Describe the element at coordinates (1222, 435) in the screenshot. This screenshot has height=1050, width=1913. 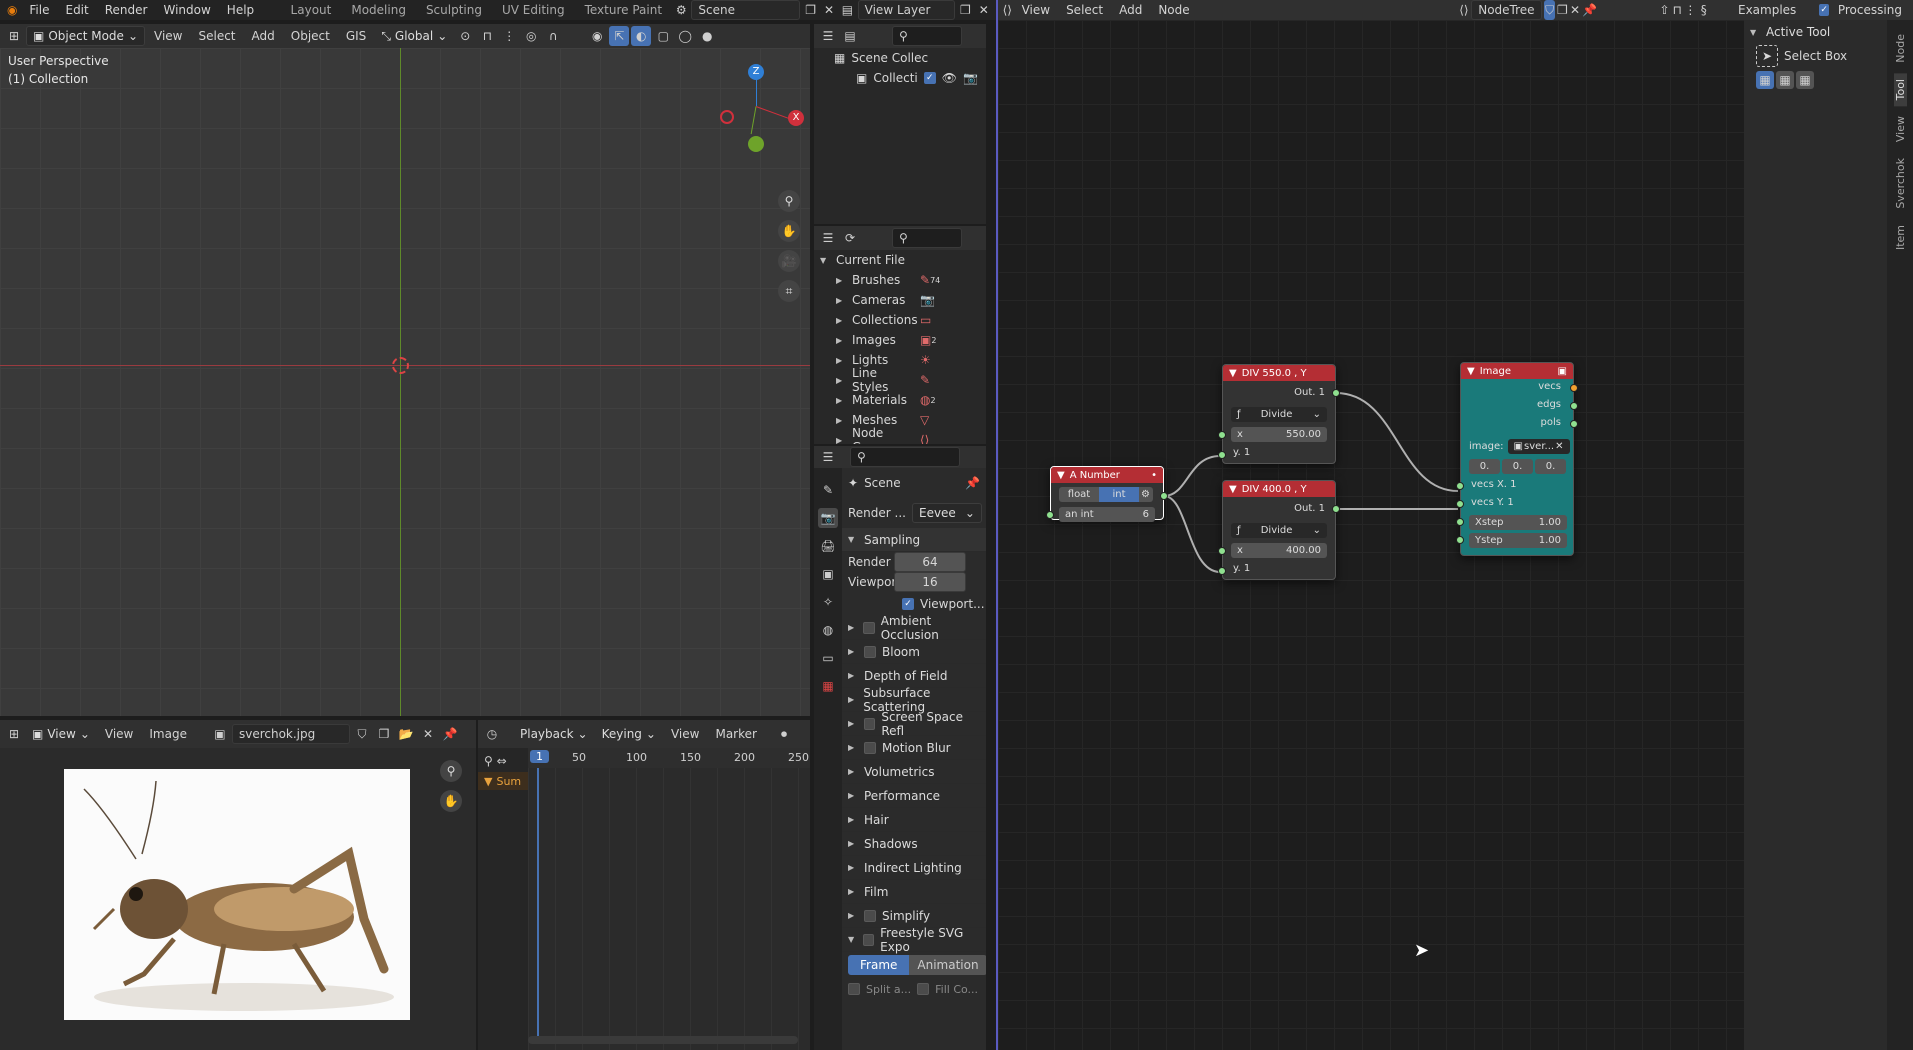
I see `x-input-socket` at that location.